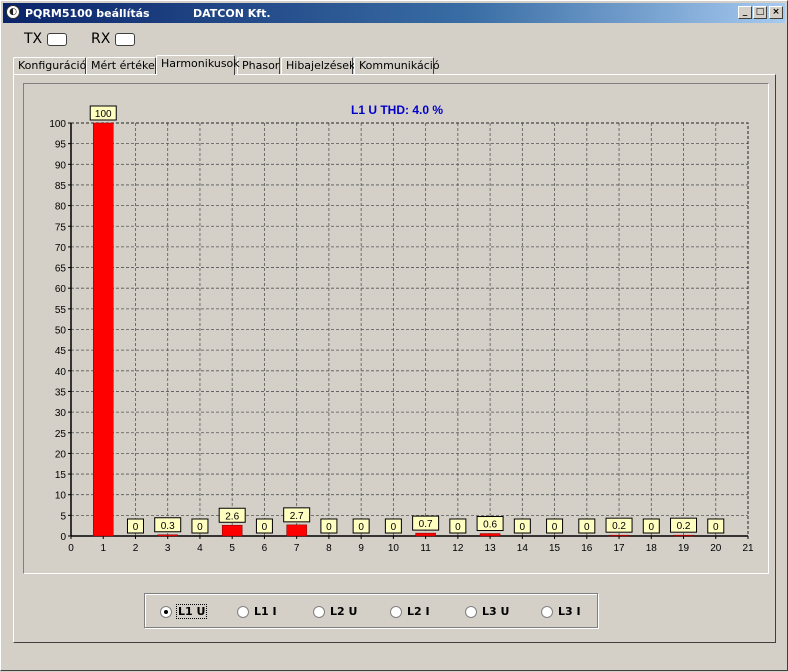 Image resolution: width=788 pixels, height=672 pixels. I want to click on x-tick-label: 1, so click(103, 548).